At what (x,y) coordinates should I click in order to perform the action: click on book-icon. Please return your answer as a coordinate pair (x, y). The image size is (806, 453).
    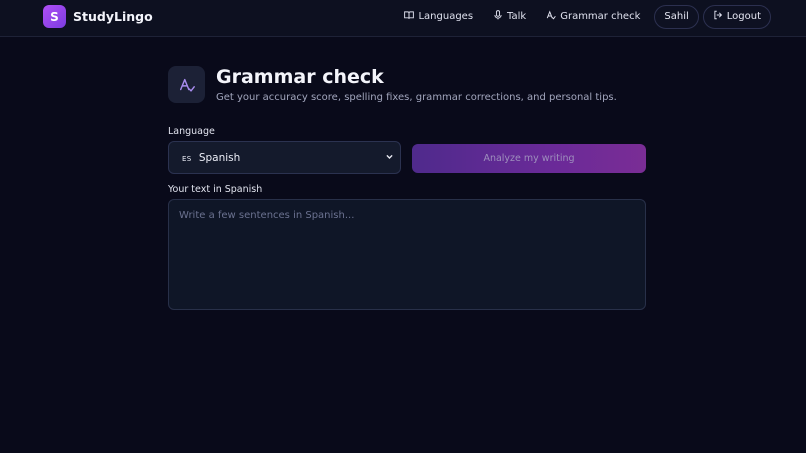
    Looking at the image, I should click on (409, 16).